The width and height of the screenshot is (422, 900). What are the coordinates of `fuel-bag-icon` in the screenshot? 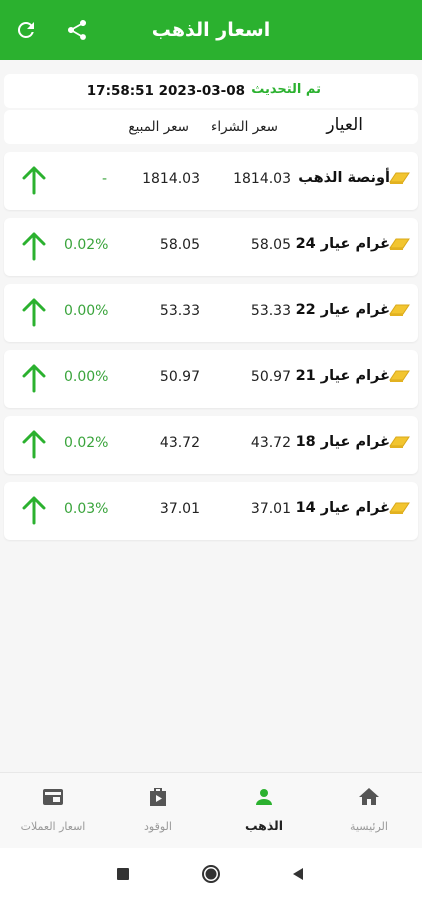 It's located at (158, 797).